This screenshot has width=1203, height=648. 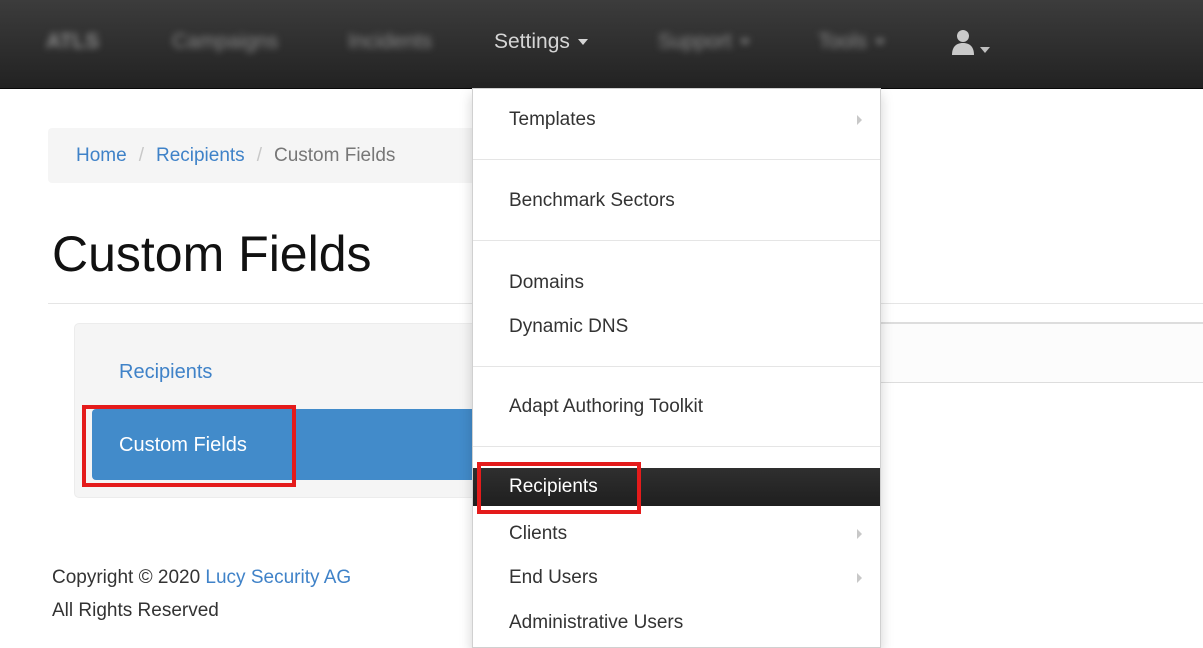 I want to click on breadcrumb: Home / Recipients / Custom Fields, so click(x=268, y=155).